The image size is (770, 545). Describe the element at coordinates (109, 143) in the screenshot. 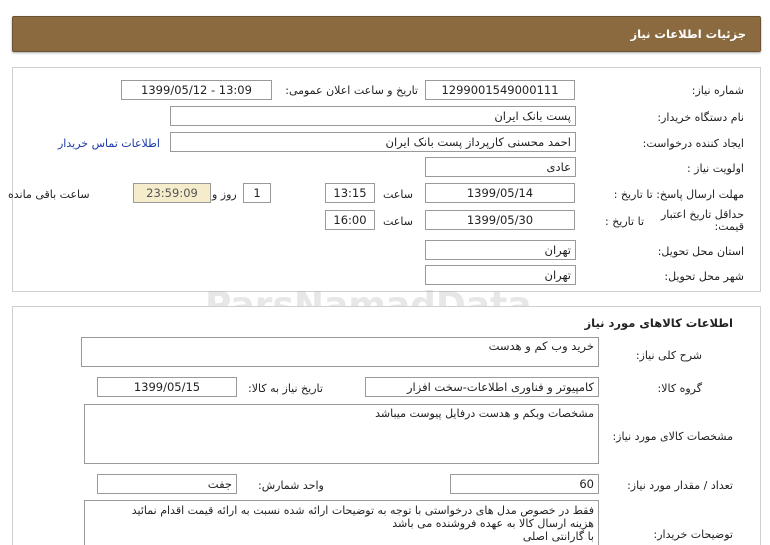

I see `buyer-contact-link: اطلاعات تماس خریدار` at that location.